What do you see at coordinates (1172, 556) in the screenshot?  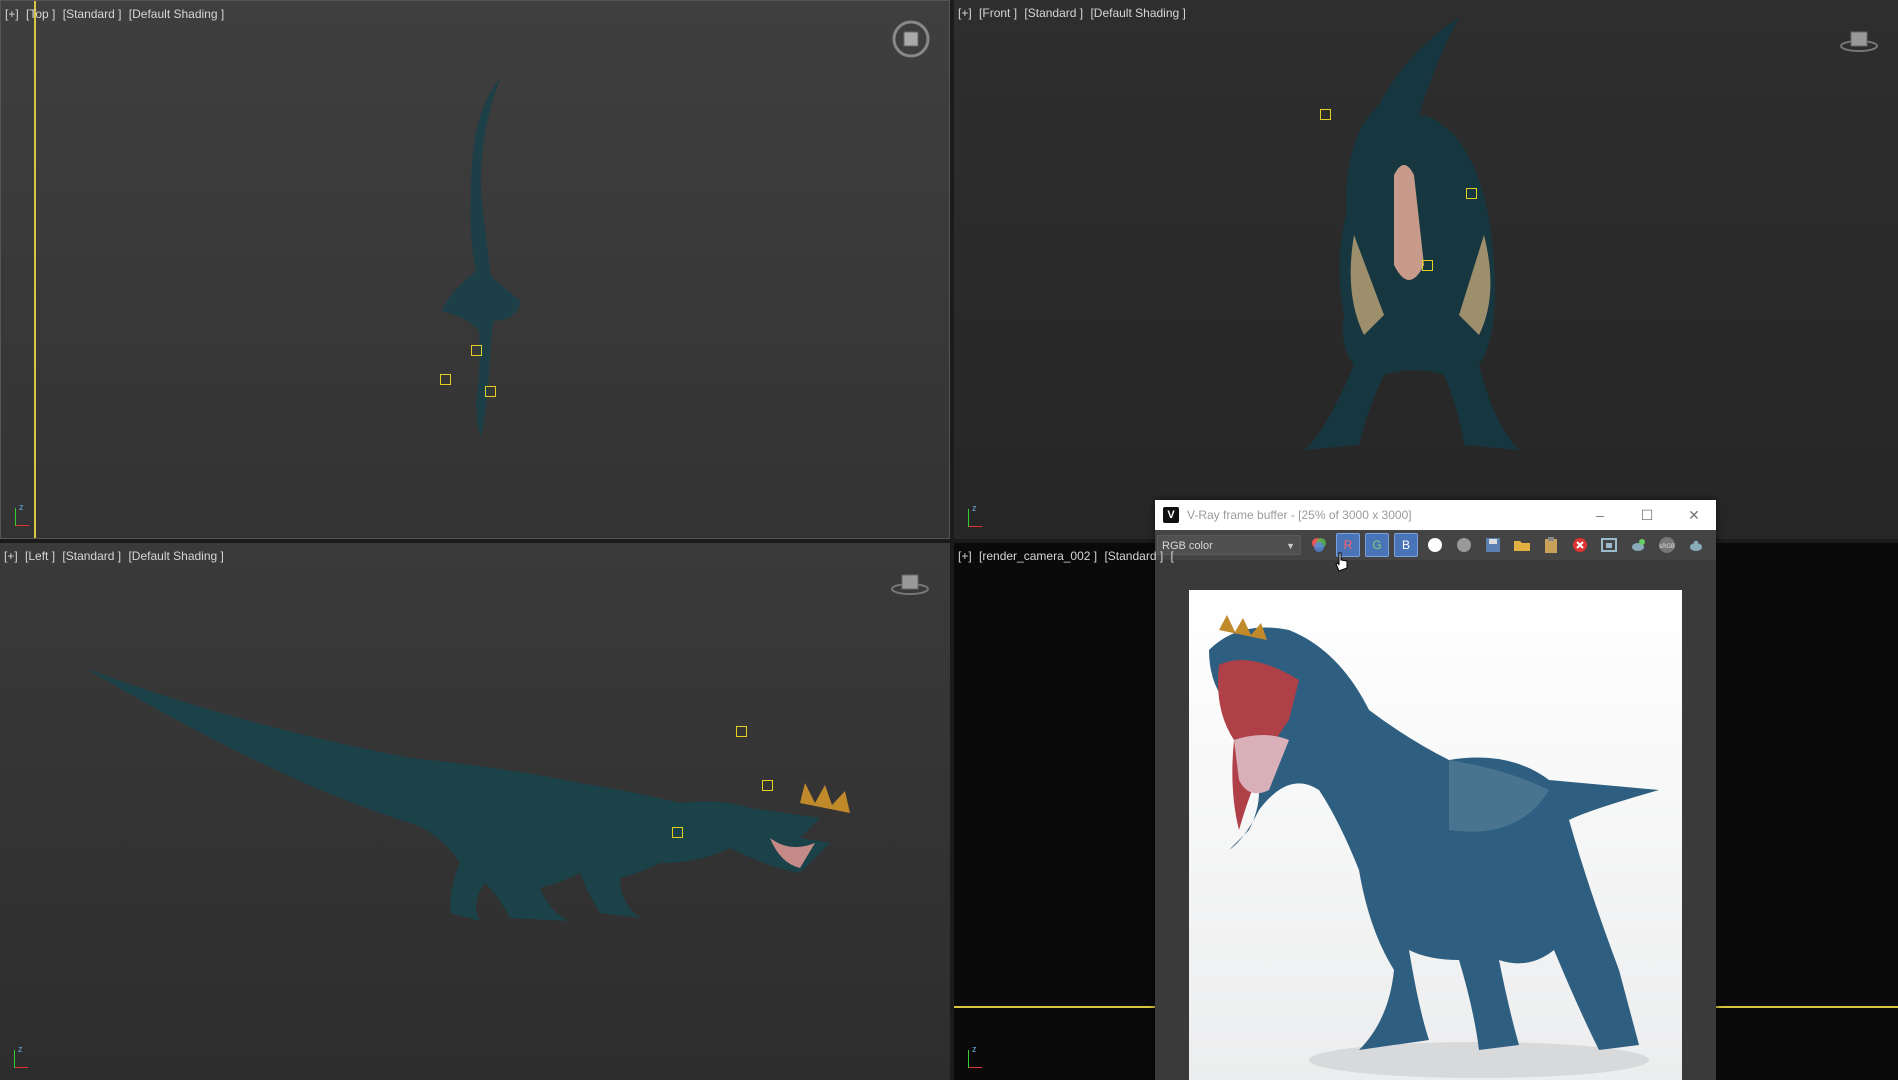 I see `viewport-shading-menu: [` at bounding box center [1172, 556].